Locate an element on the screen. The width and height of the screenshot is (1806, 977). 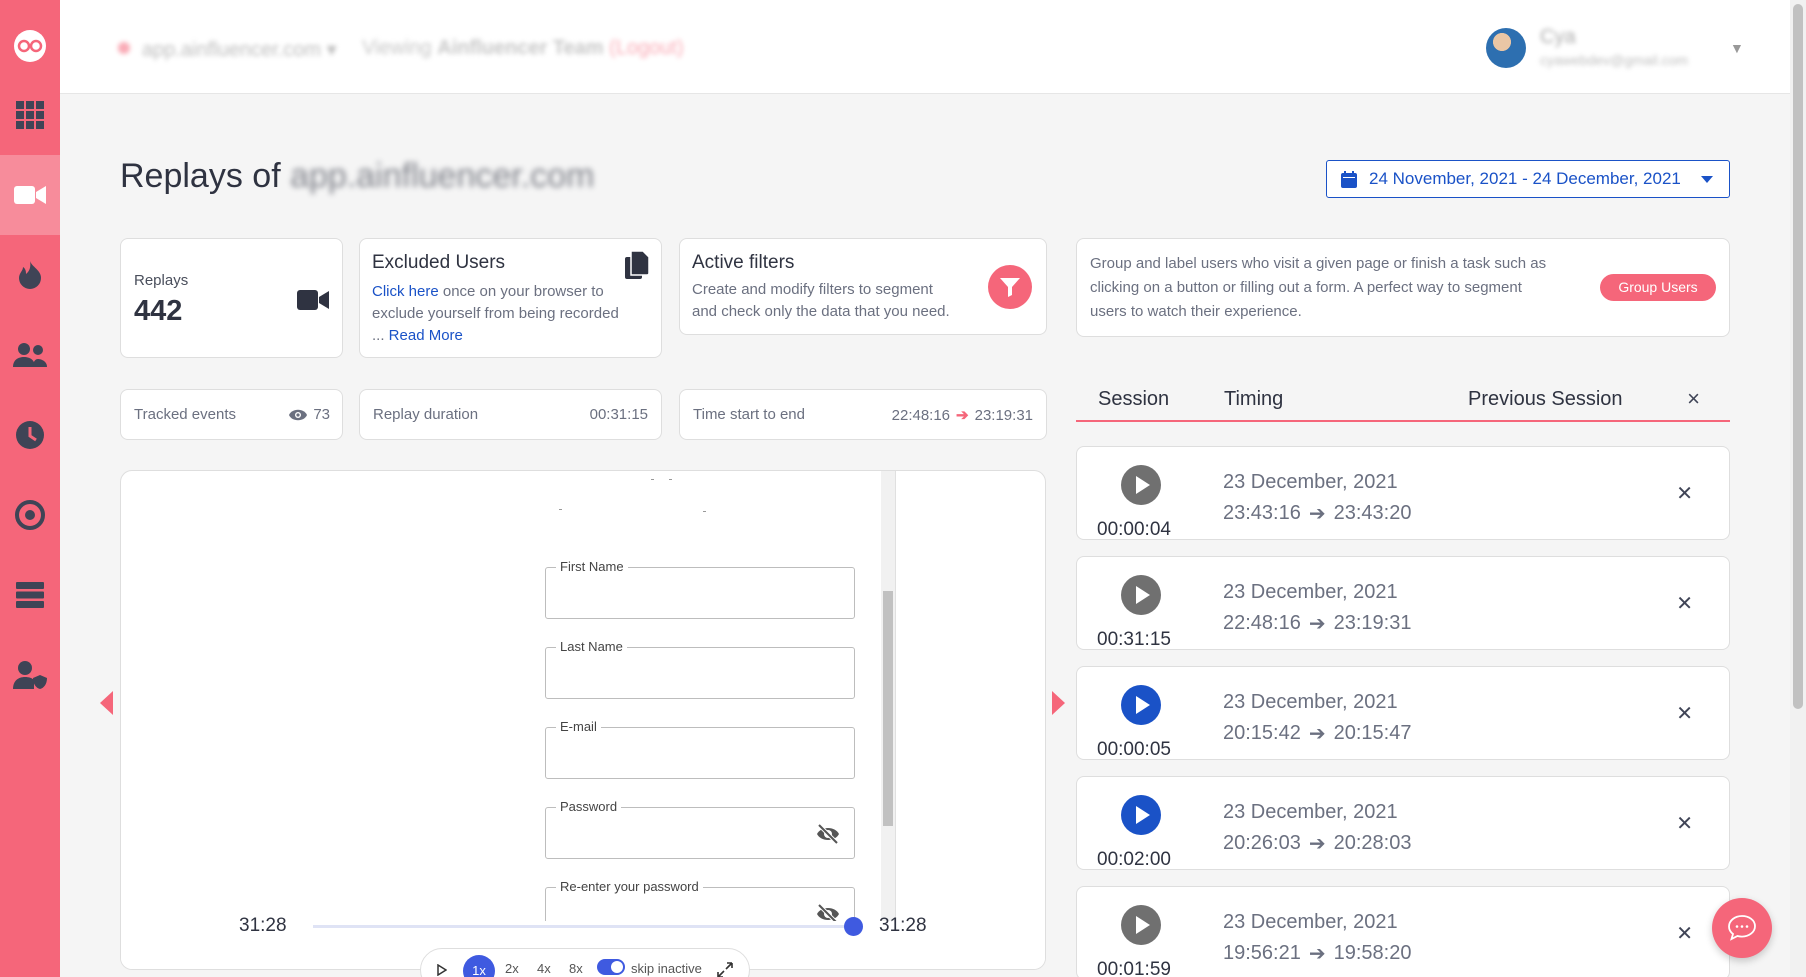
frame-scrollbar is located at coordinates (888, 696).